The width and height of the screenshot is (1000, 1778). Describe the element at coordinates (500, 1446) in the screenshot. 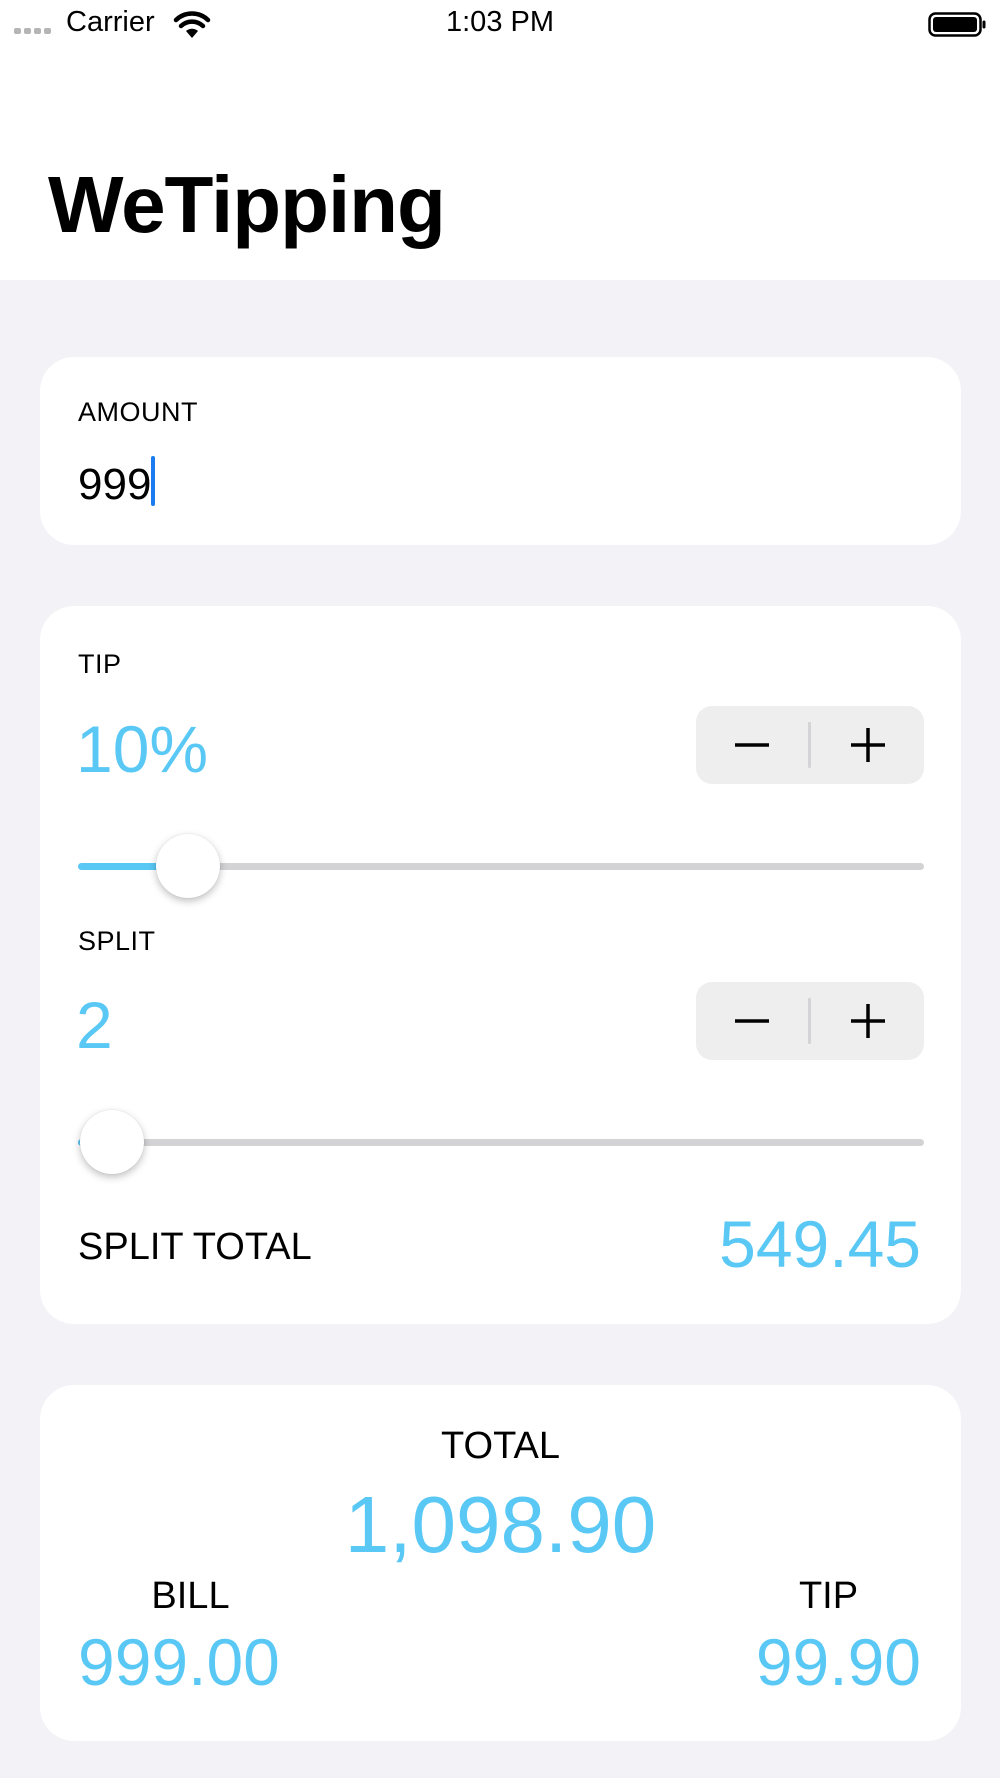

I see `total-label: TOTAL` at that location.